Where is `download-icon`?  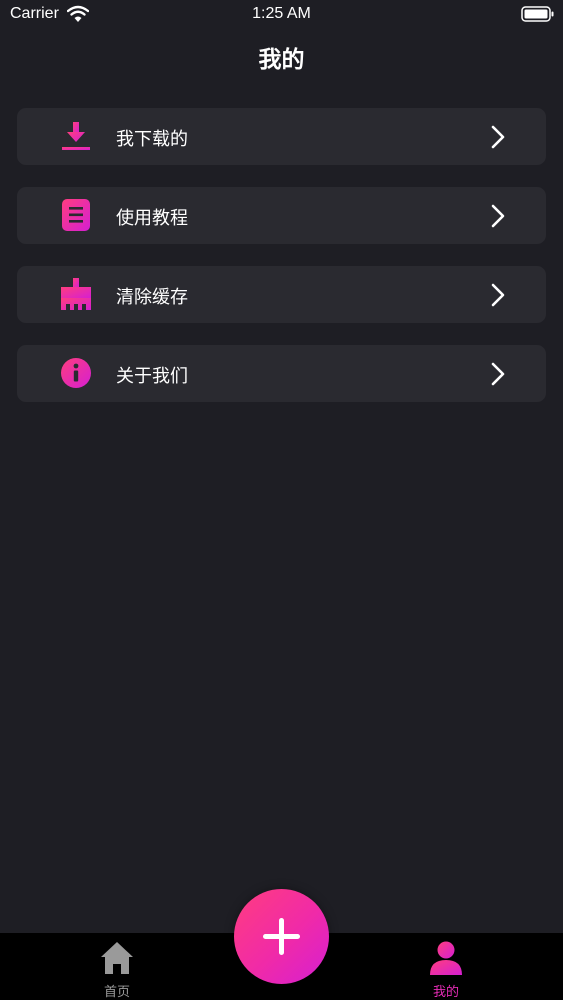
download-icon is located at coordinates (76, 136).